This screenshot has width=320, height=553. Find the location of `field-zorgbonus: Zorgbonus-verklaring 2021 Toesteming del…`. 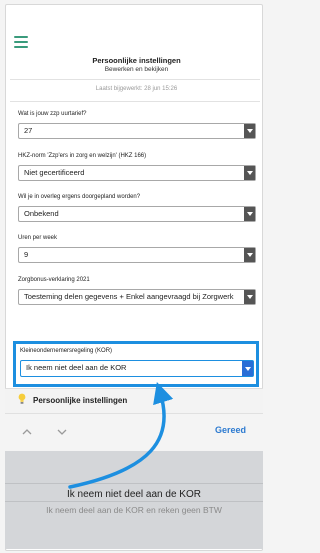

field-zorgbonus: Zorgbonus-verklaring 2021 Toesteming del… is located at coordinates (137, 291).